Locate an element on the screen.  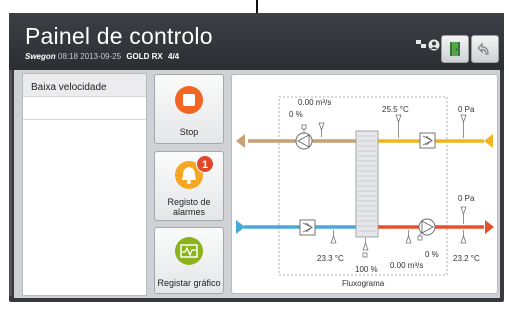
user-icon is located at coordinates (434, 45).